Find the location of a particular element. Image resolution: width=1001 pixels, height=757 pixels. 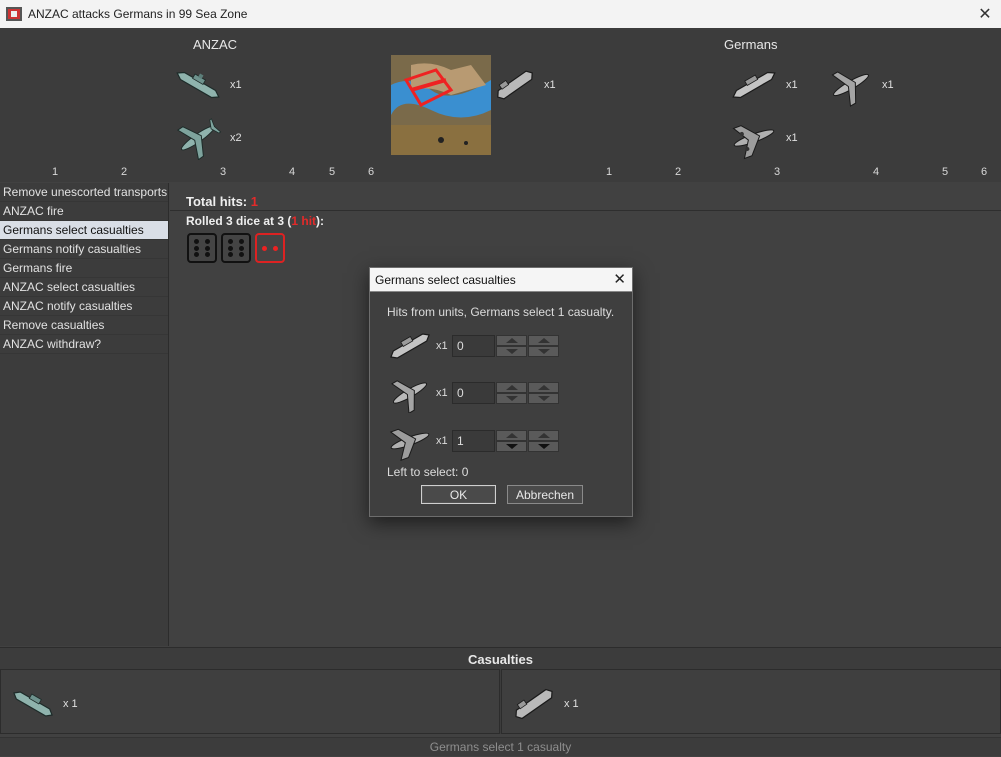

dice-row is located at coordinates (236, 248).